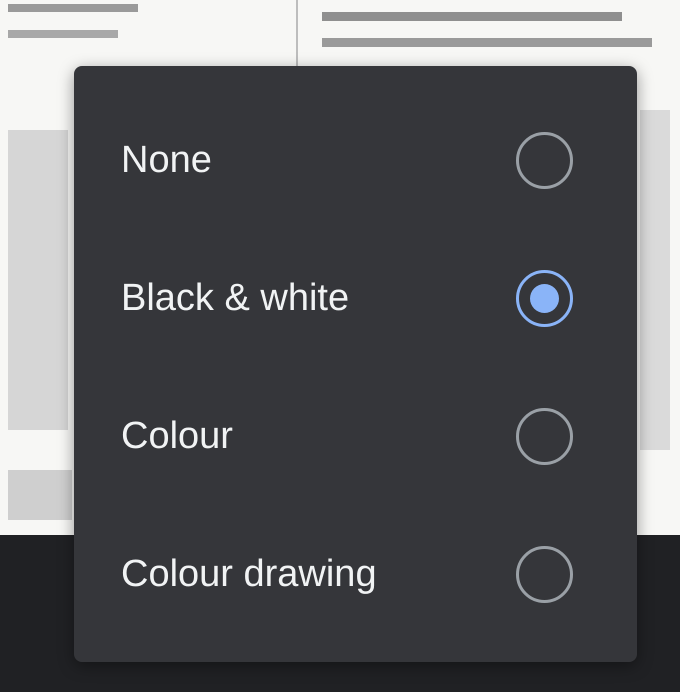 This screenshot has height=692, width=680. I want to click on option-label: Colour, so click(177, 436).